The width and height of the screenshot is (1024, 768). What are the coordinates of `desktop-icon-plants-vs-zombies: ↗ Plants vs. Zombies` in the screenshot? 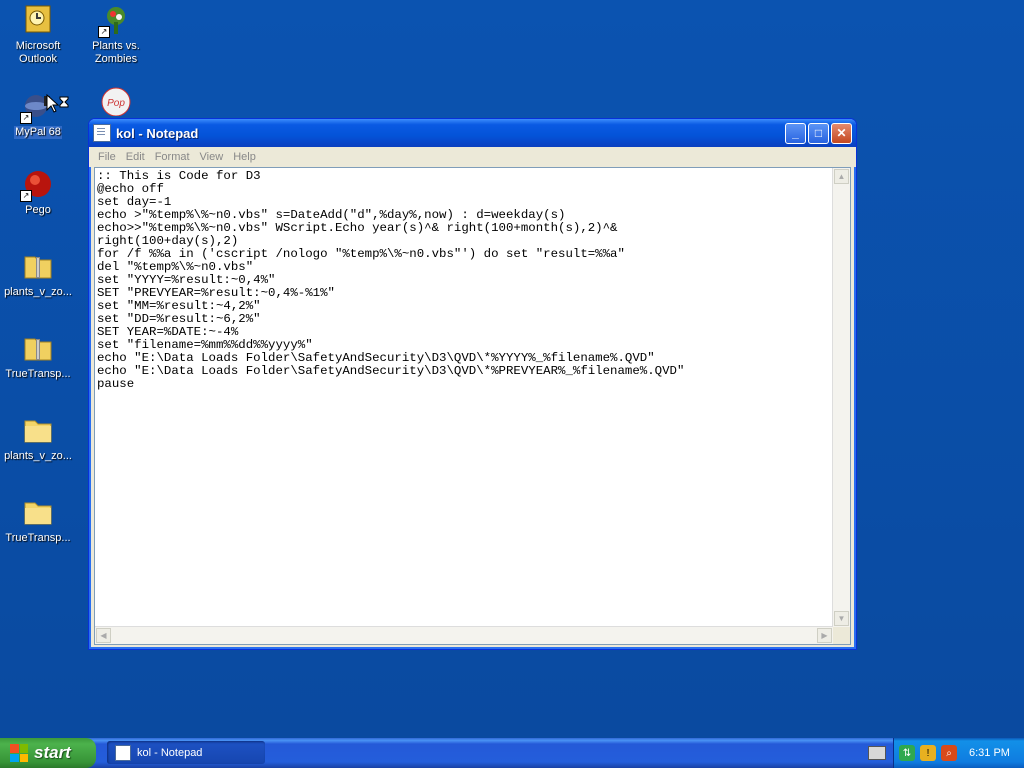 It's located at (116, 35).